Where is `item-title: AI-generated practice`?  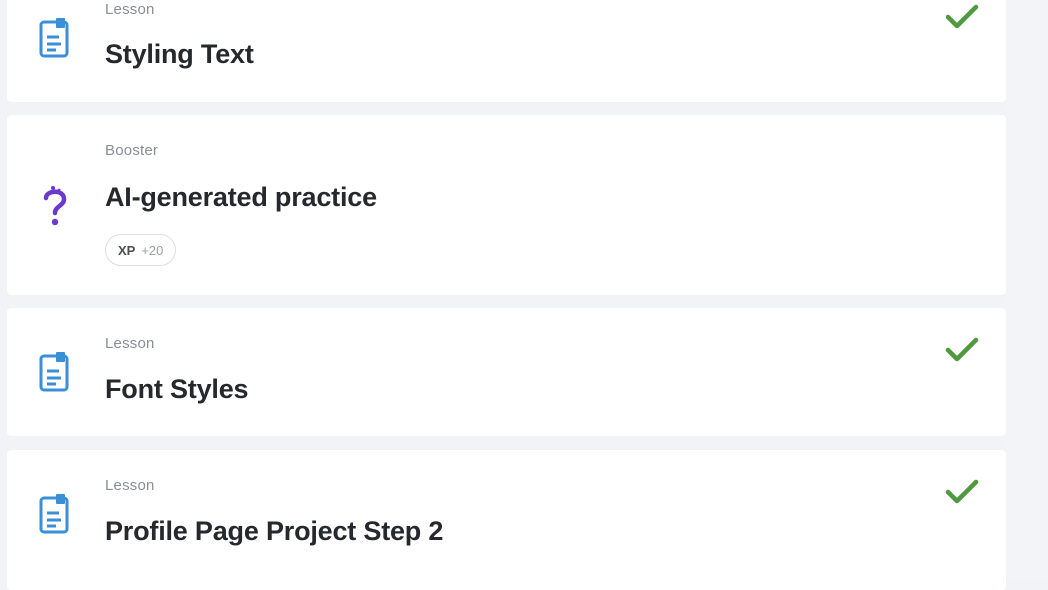
item-title: AI-generated practice is located at coordinates (241, 197).